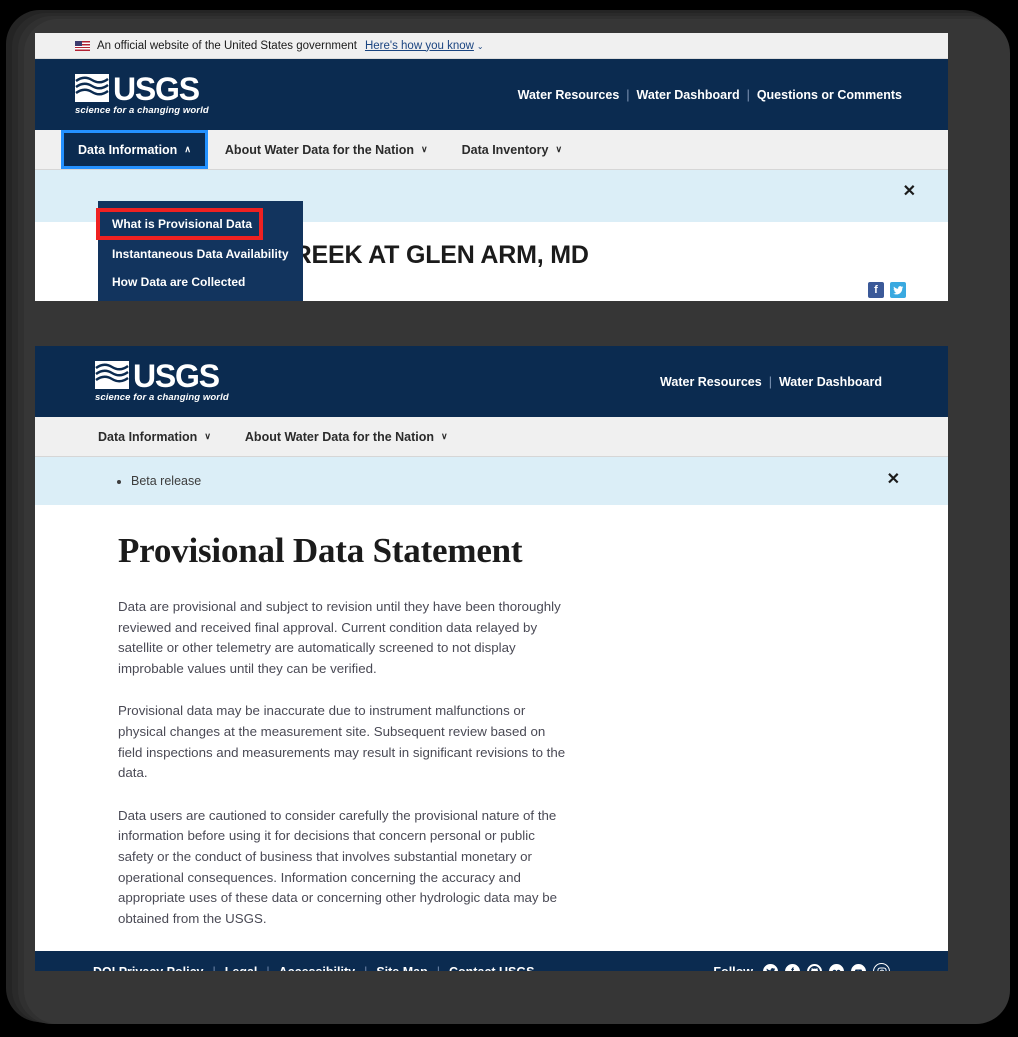 This screenshot has width=1018, height=1037. What do you see at coordinates (401, 968) in the screenshot?
I see `footer-link-site-map: Site Map` at bounding box center [401, 968].